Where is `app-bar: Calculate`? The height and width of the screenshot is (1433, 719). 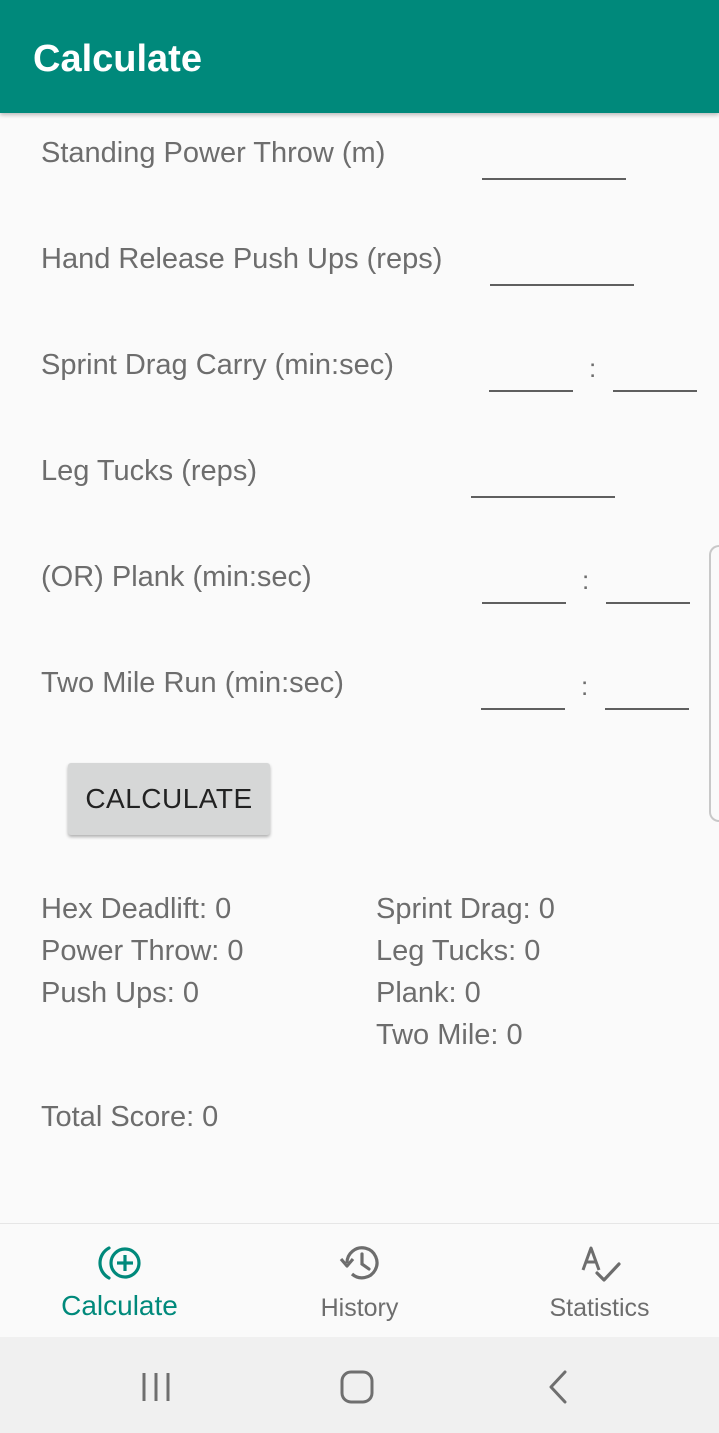 app-bar: Calculate is located at coordinates (359, 56).